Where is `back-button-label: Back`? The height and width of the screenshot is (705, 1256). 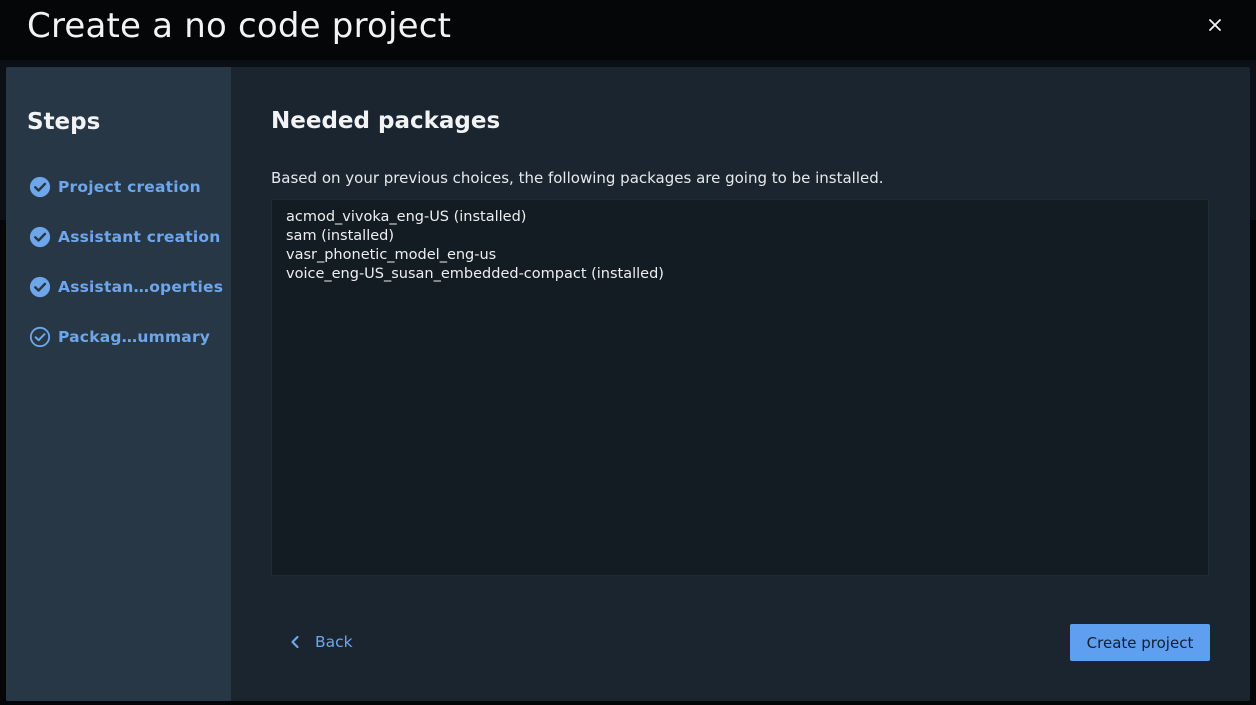
back-button-label: Back is located at coordinates (334, 642).